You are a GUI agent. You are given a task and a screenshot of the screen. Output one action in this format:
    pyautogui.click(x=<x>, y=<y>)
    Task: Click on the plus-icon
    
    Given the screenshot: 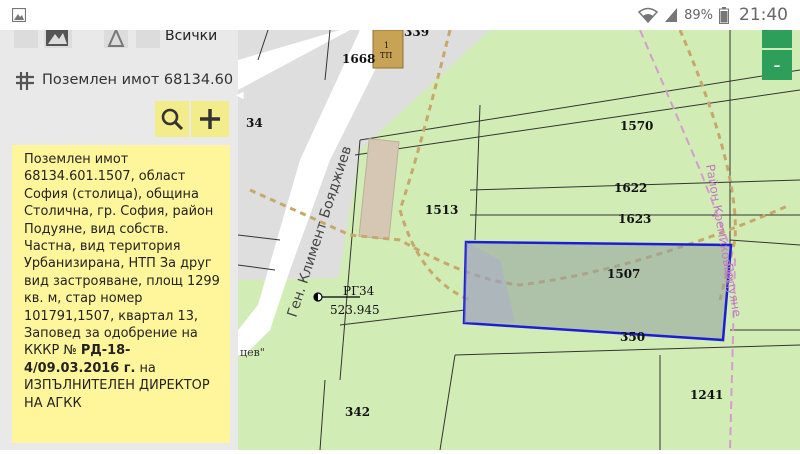 What is the action you would take?
    pyautogui.click(x=210, y=119)
    